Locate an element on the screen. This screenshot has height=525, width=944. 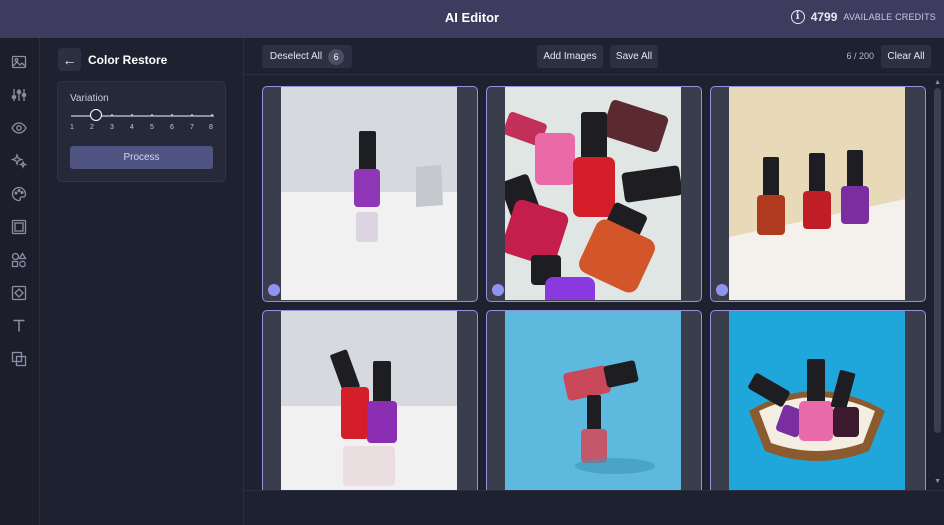
crop-icon is located at coordinates (19, 293).